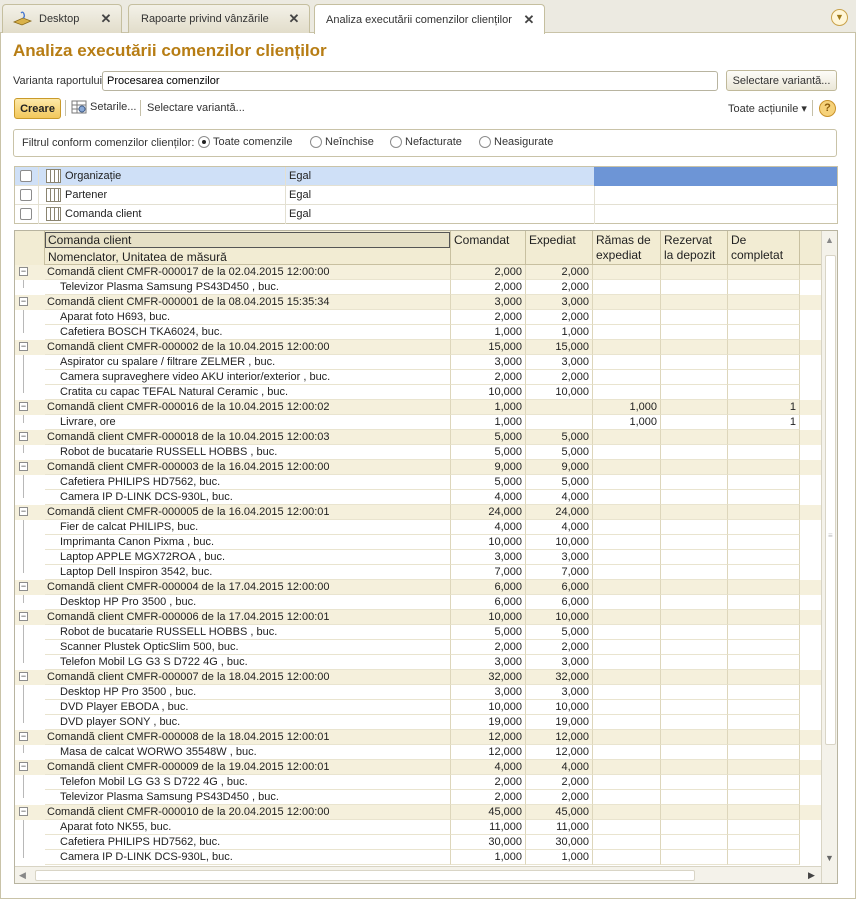  Describe the element at coordinates (715, 176) in the screenshot. I see `settings-value-cell` at that location.